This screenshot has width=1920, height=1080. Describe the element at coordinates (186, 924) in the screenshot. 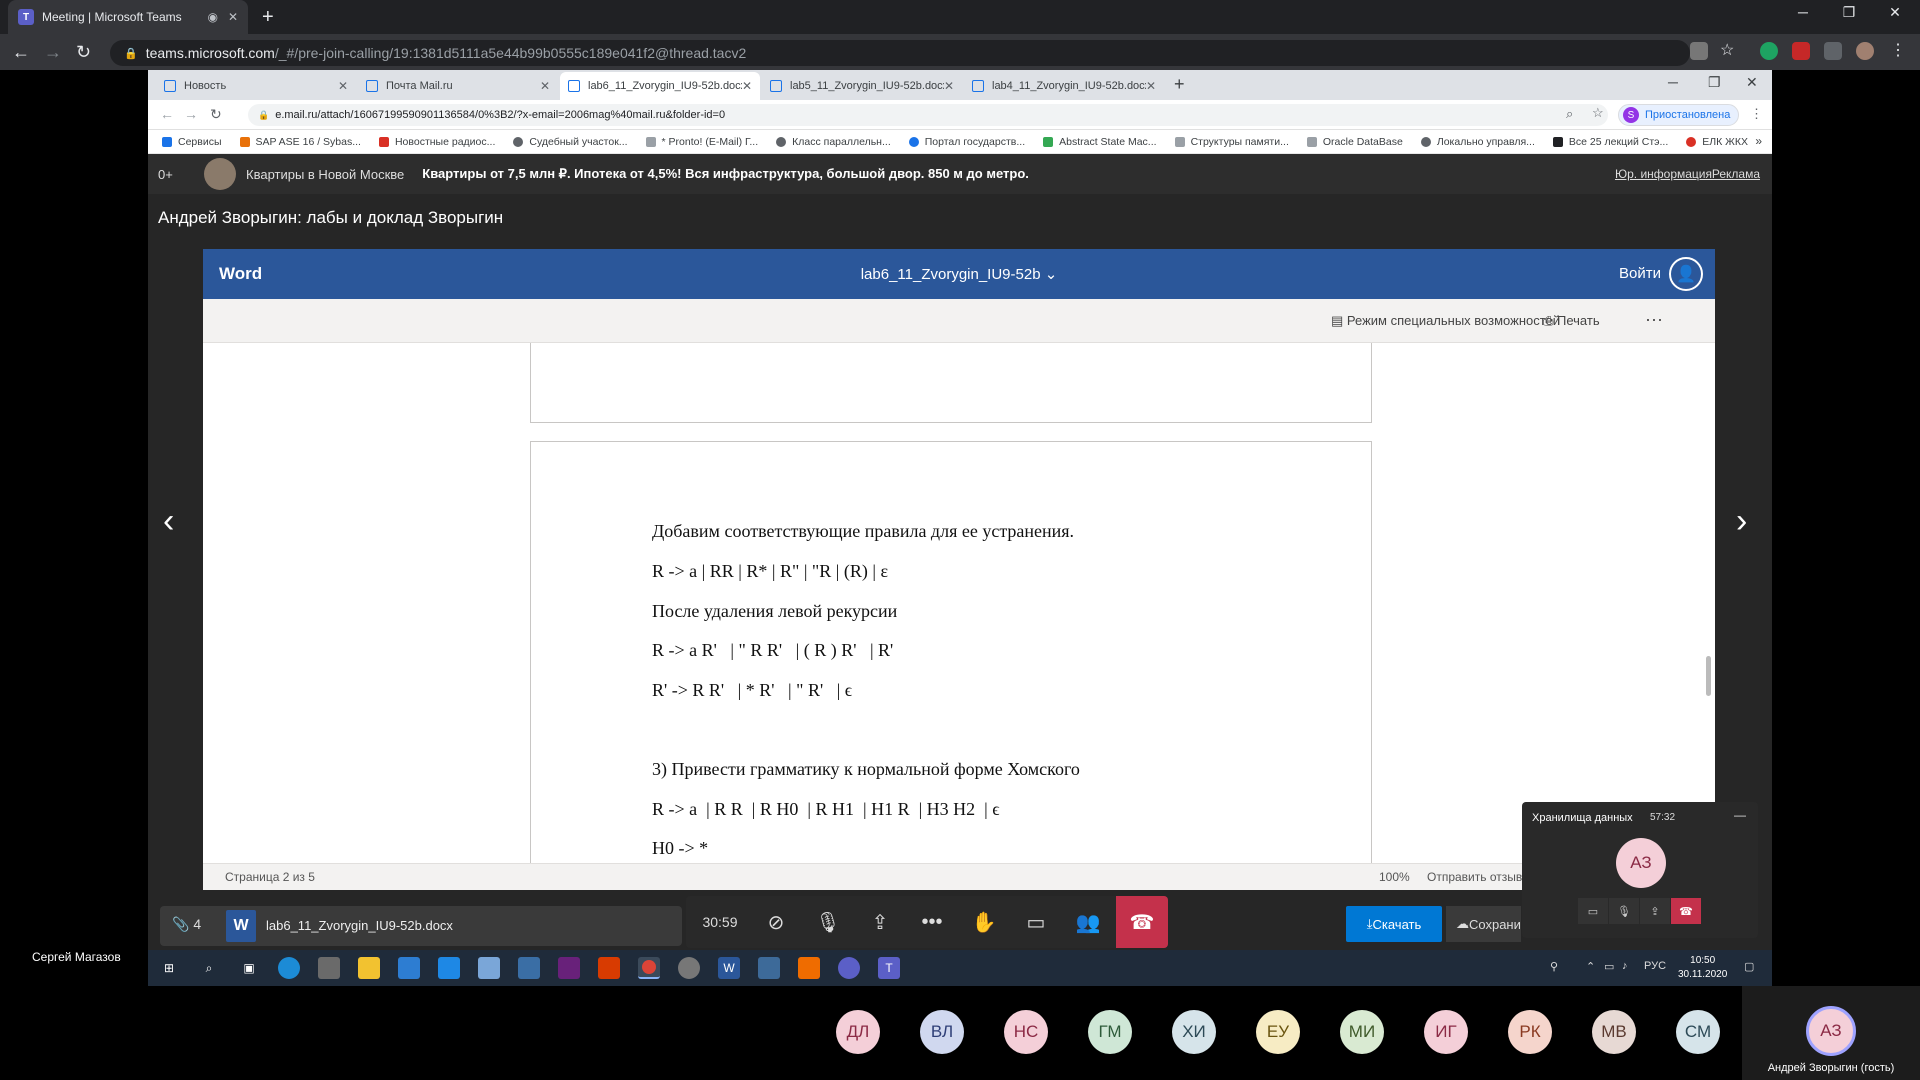

I see `attachments-count-button: 📎 4` at that location.